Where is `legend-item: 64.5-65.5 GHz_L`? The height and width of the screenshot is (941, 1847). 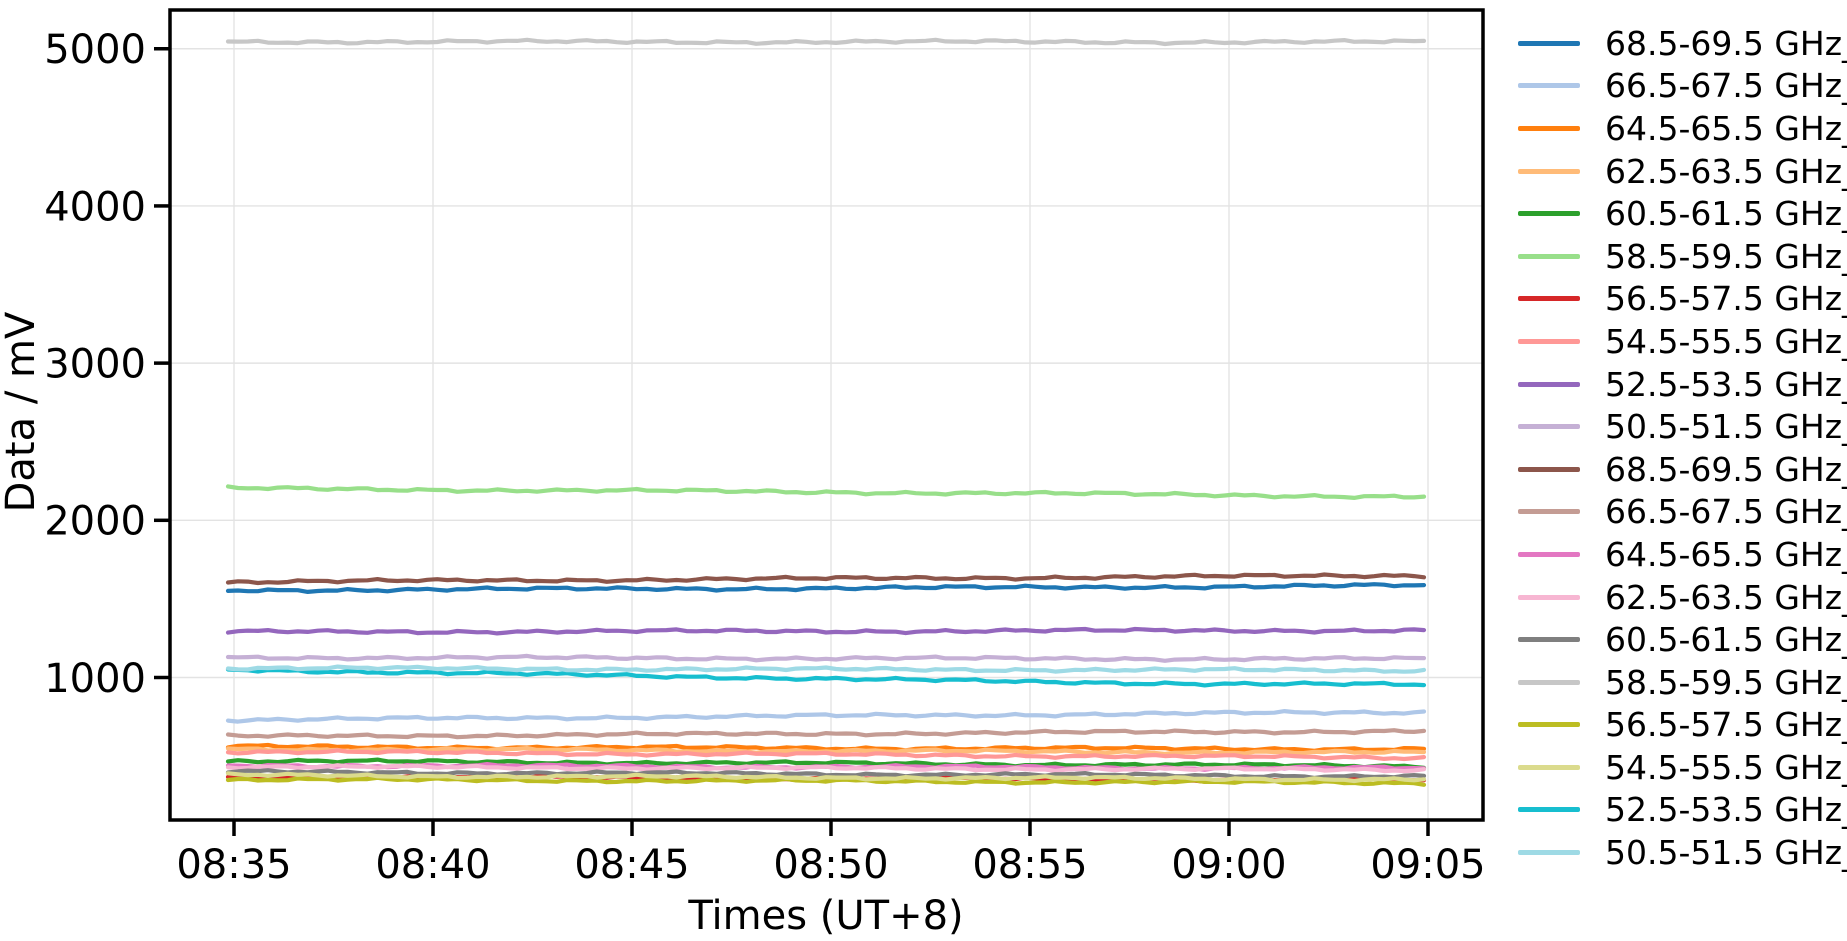
legend-item: 64.5-65.5 GHz_L is located at coordinates (1682, 554).